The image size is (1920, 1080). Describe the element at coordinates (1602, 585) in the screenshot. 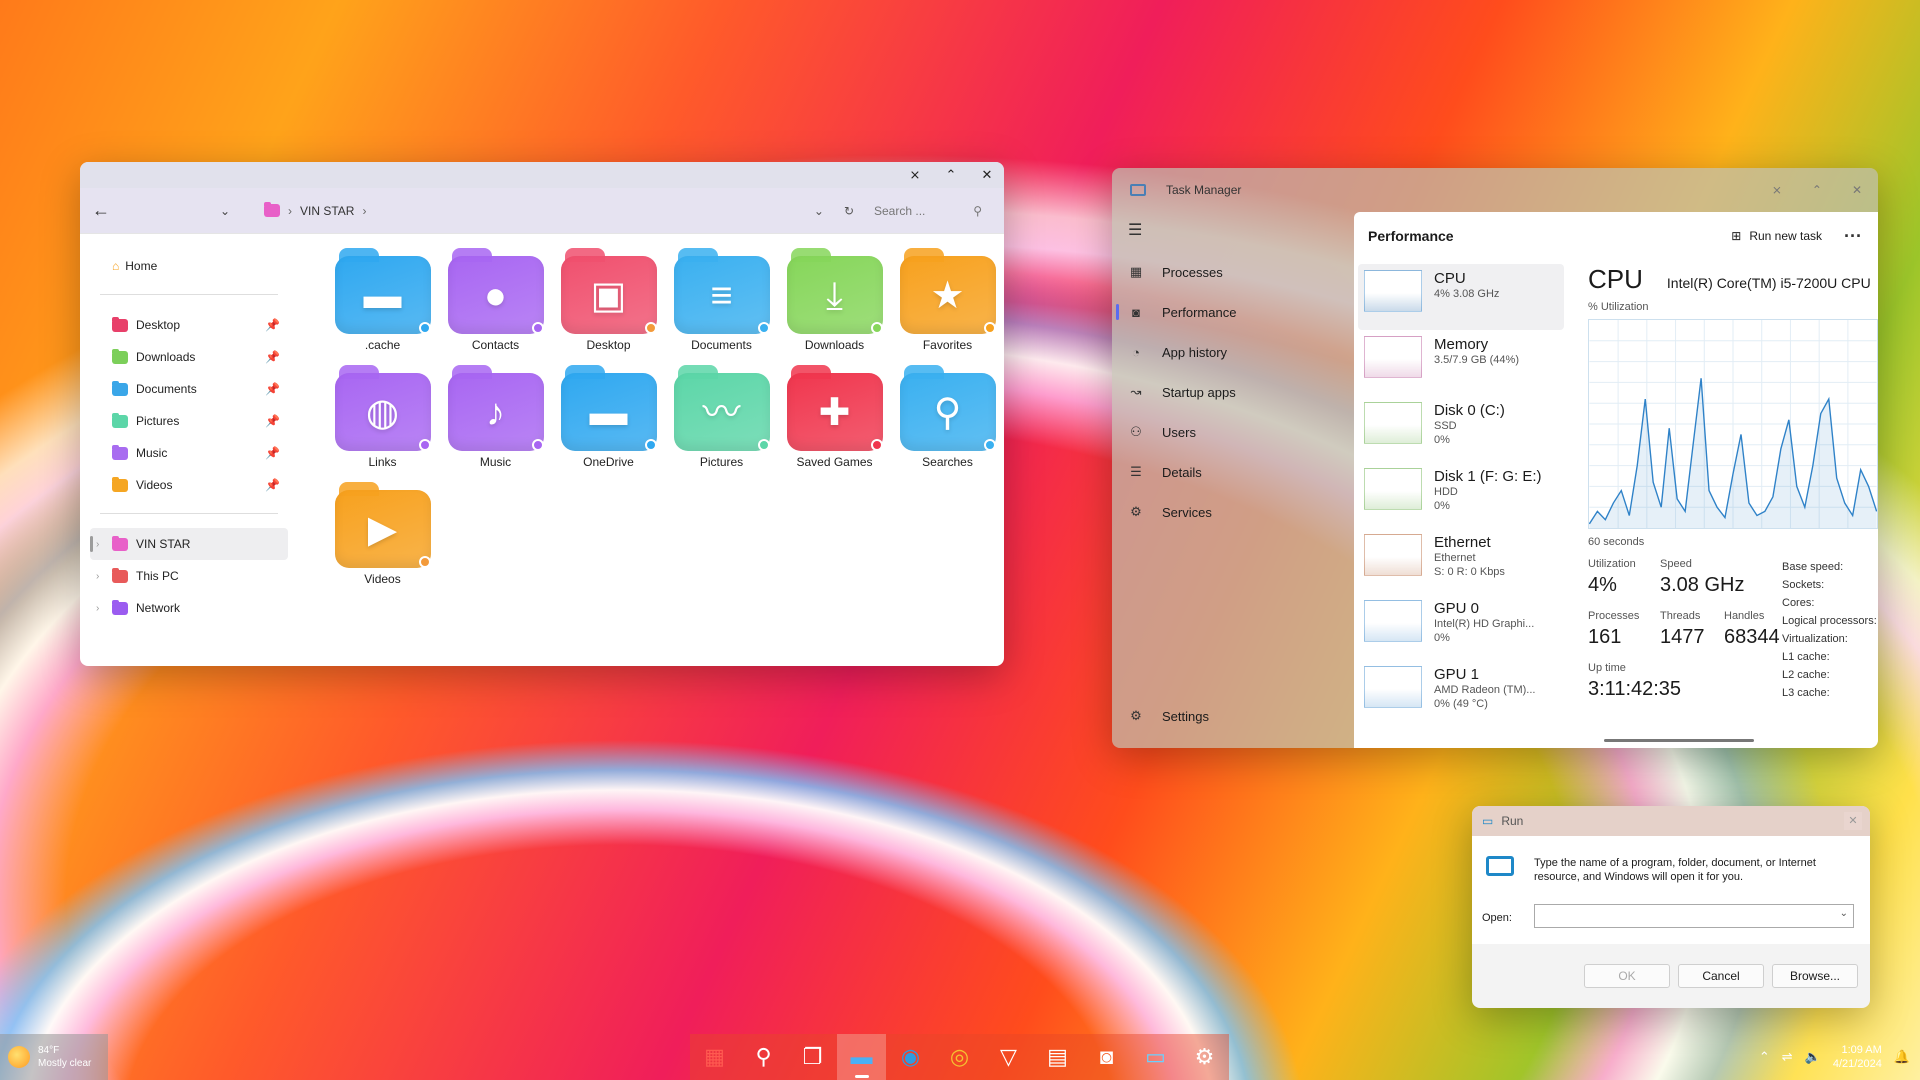

I see `stat-value: 4%` at that location.